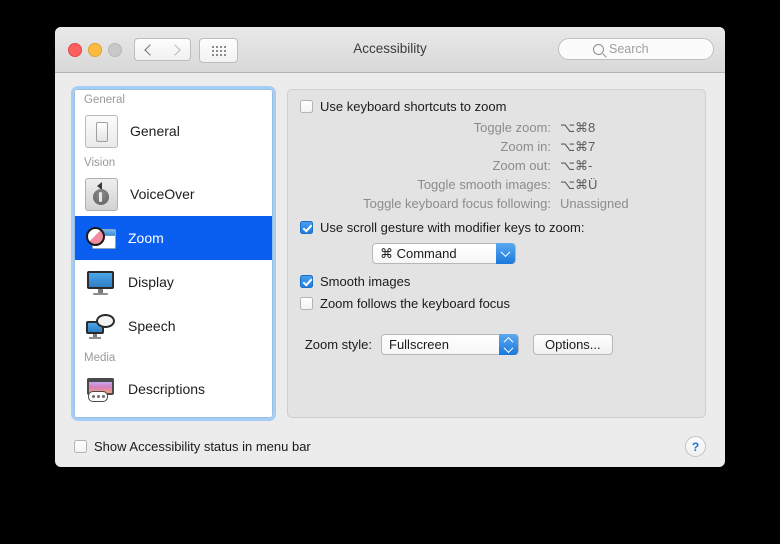 This screenshot has width=780, height=544. Describe the element at coordinates (578, 127) in the screenshot. I see `shortcut-key: ⌥⌘8` at that location.